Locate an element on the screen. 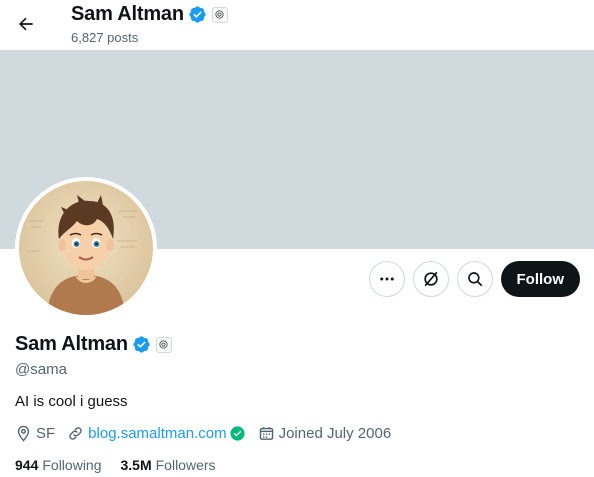 The image size is (594, 477). top-bar: Sam Altman 6,827 posts is located at coordinates (297, 25).